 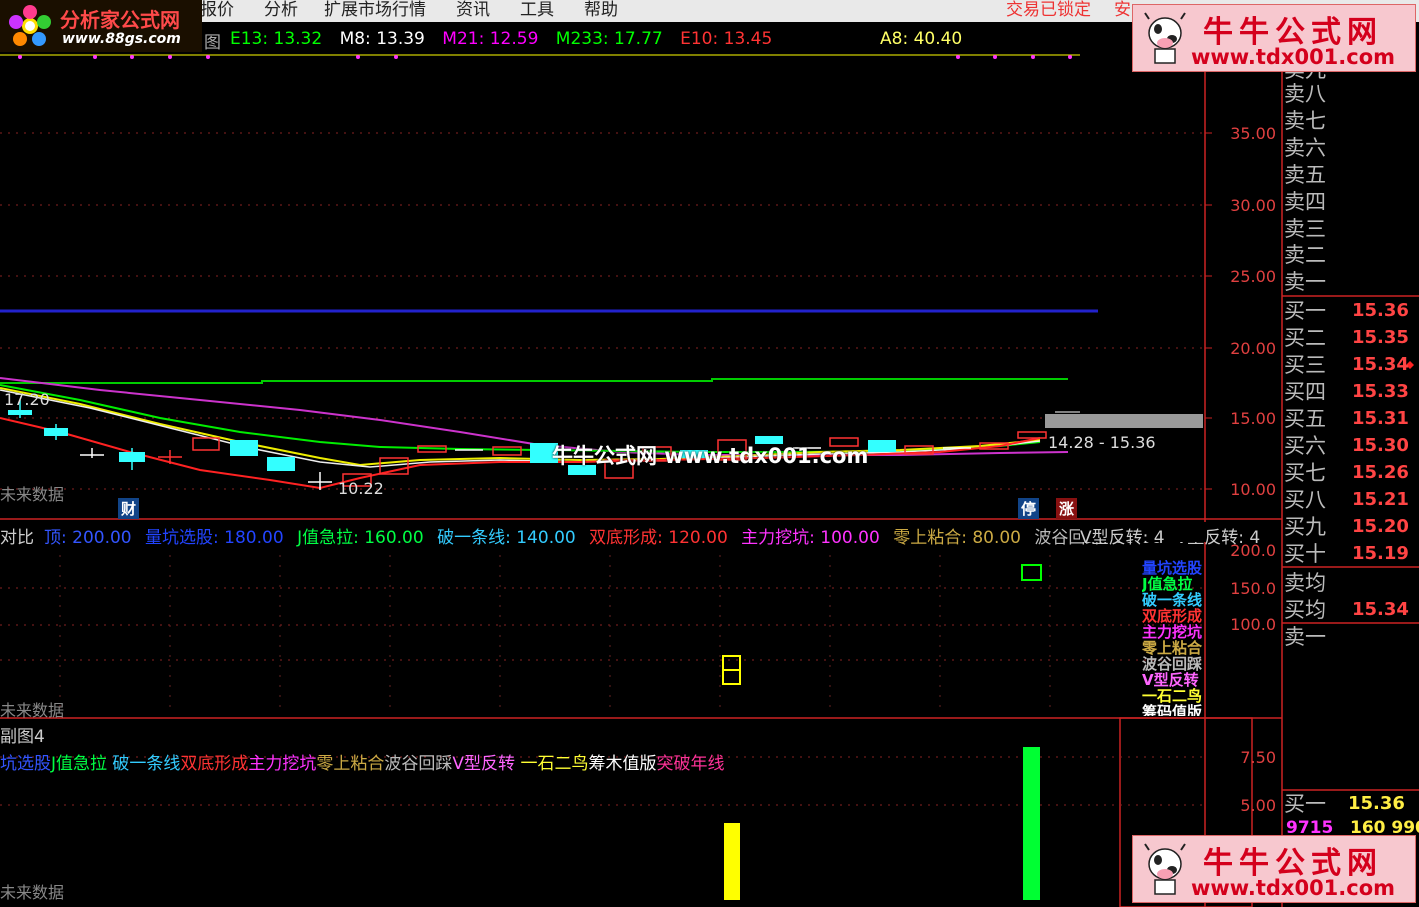 I want to click on future-data-main: 未来数据, so click(x=32, y=494).